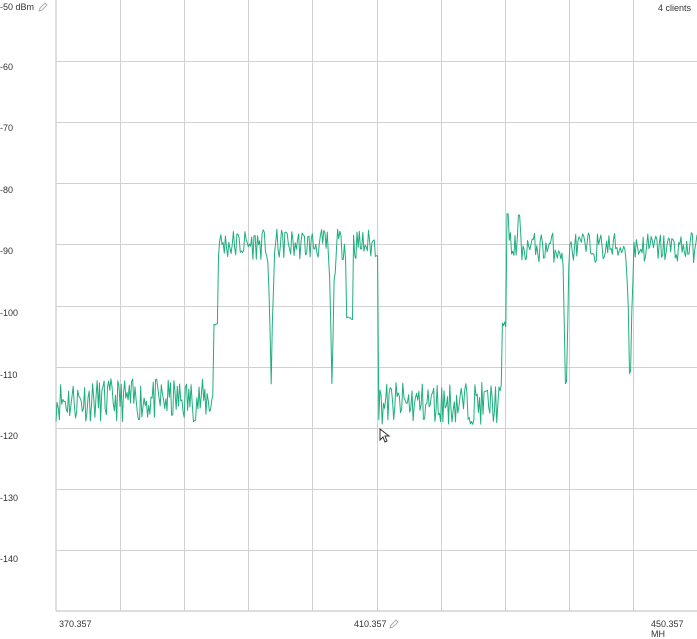 This screenshot has height=639, width=697. What do you see at coordinates (9, 436) in the screenshot?
I see `y-tick-label: -120` at bounding box center [9, 436].